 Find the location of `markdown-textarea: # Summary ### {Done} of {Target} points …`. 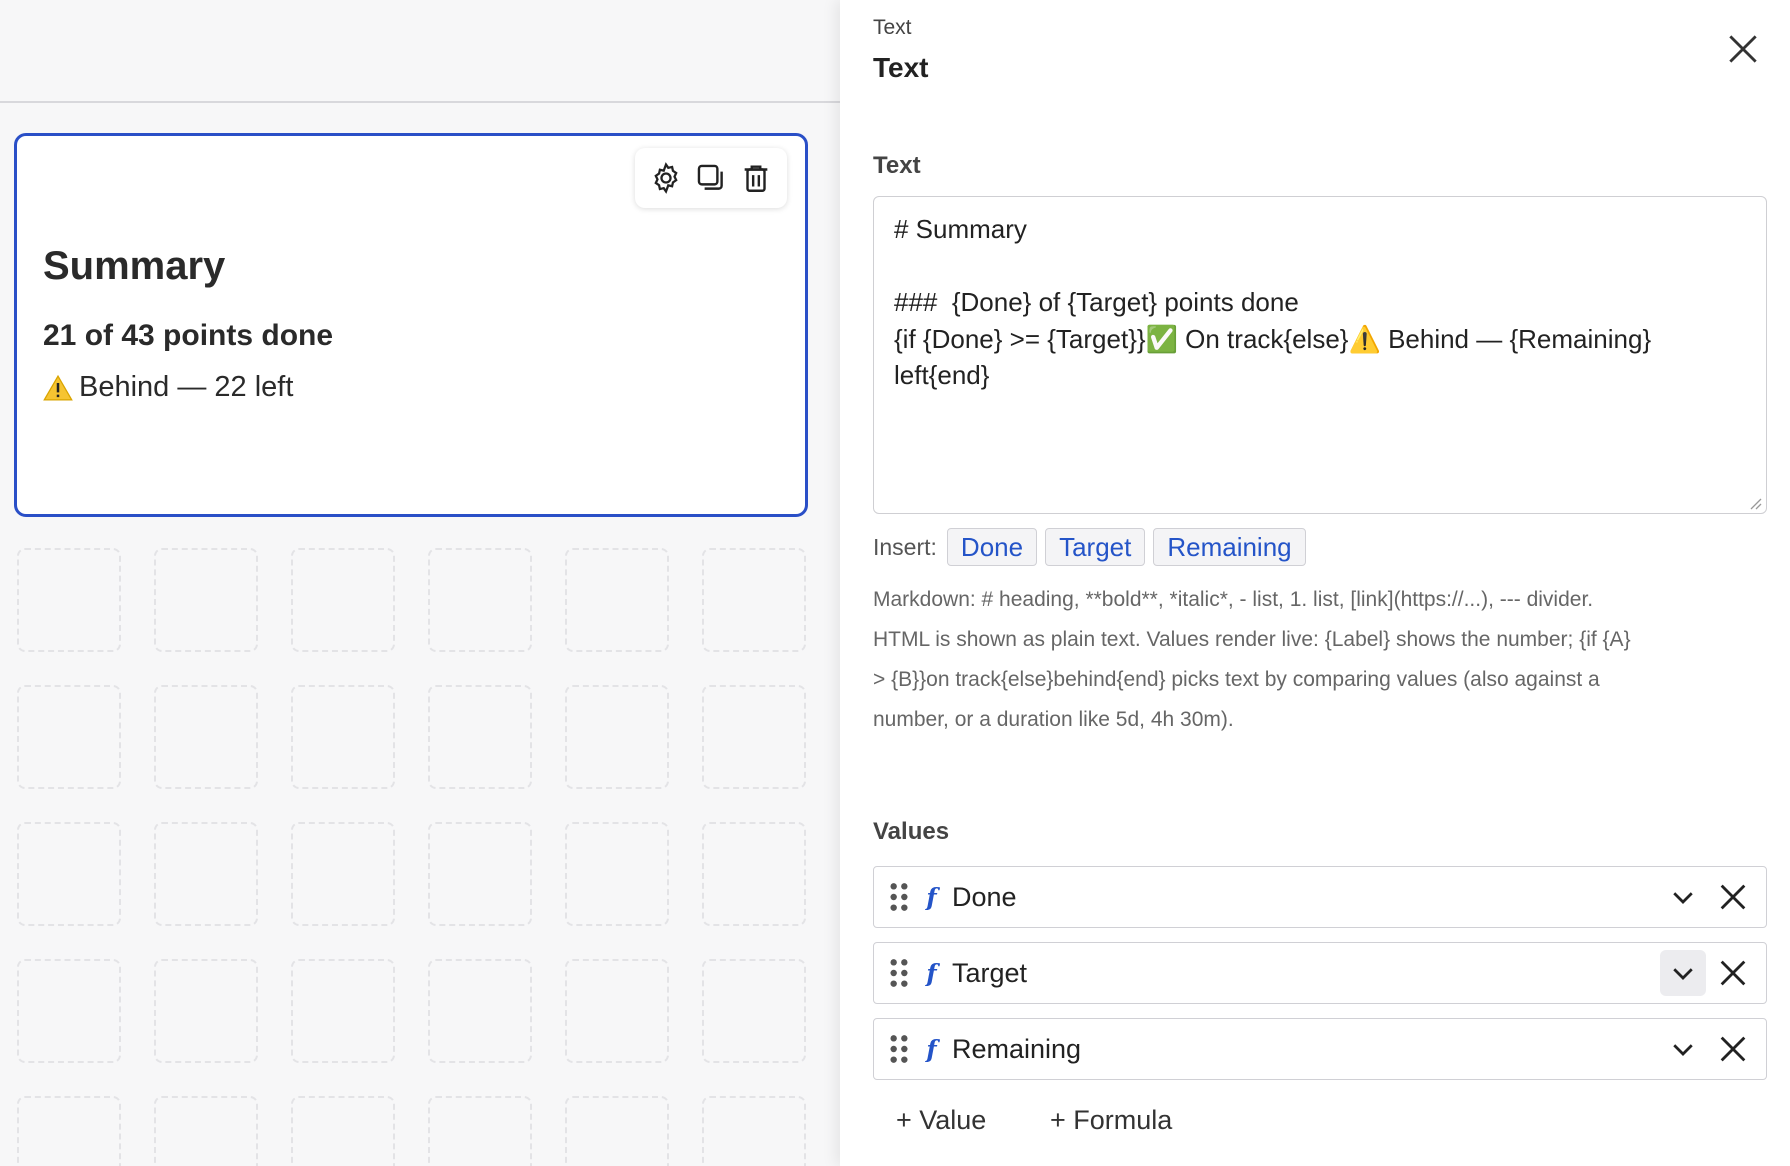

markdown-textarea: # Summary ### {Done} of {Target} points … is located at coordinates (1320, 355).